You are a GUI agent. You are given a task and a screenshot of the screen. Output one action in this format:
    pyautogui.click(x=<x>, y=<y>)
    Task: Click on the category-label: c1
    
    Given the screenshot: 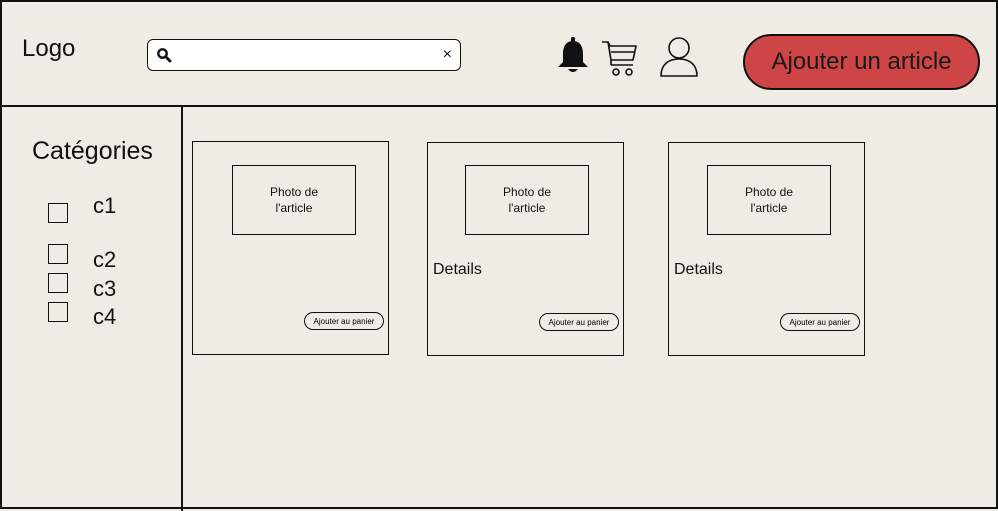 What is the action you would take?
    pyautogui.click(x=105, y=205)
    